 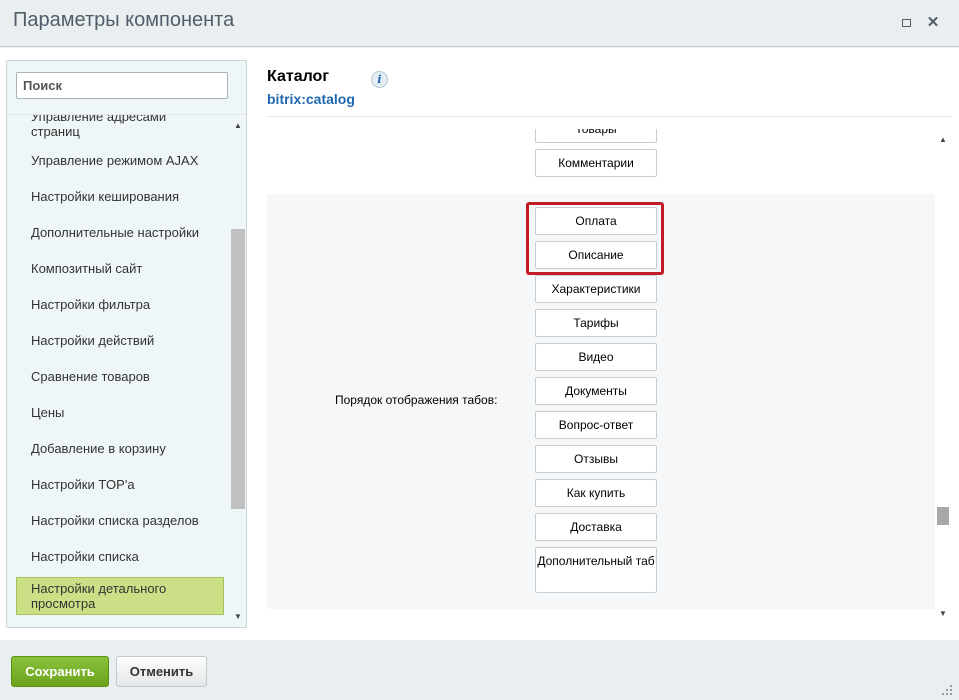 What do you see at coordinates (596, 323) in the screenshot?
I see `tab-order-item-tariffs: Тарифы` at bounding box center [596, 323].